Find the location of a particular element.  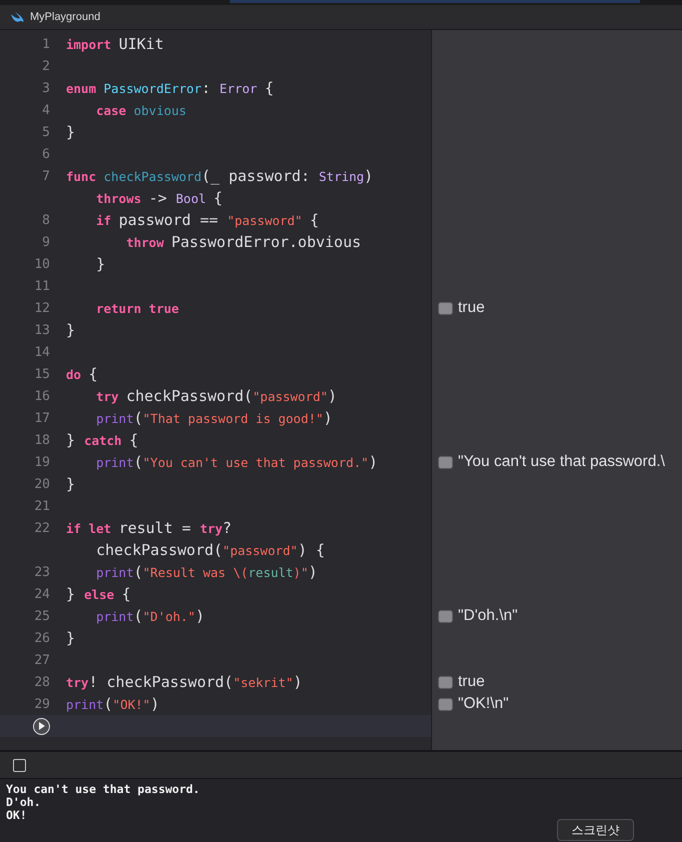

line-number: 22 is located at coordinates (41, 528).